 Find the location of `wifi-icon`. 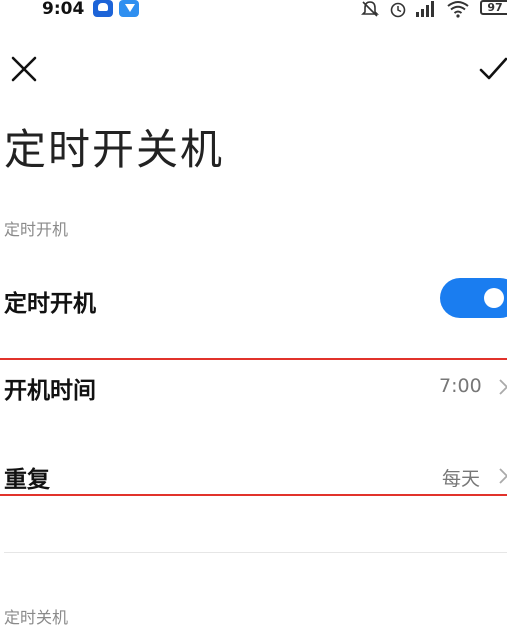

wifi-icon is located at coordinates (458, 9).